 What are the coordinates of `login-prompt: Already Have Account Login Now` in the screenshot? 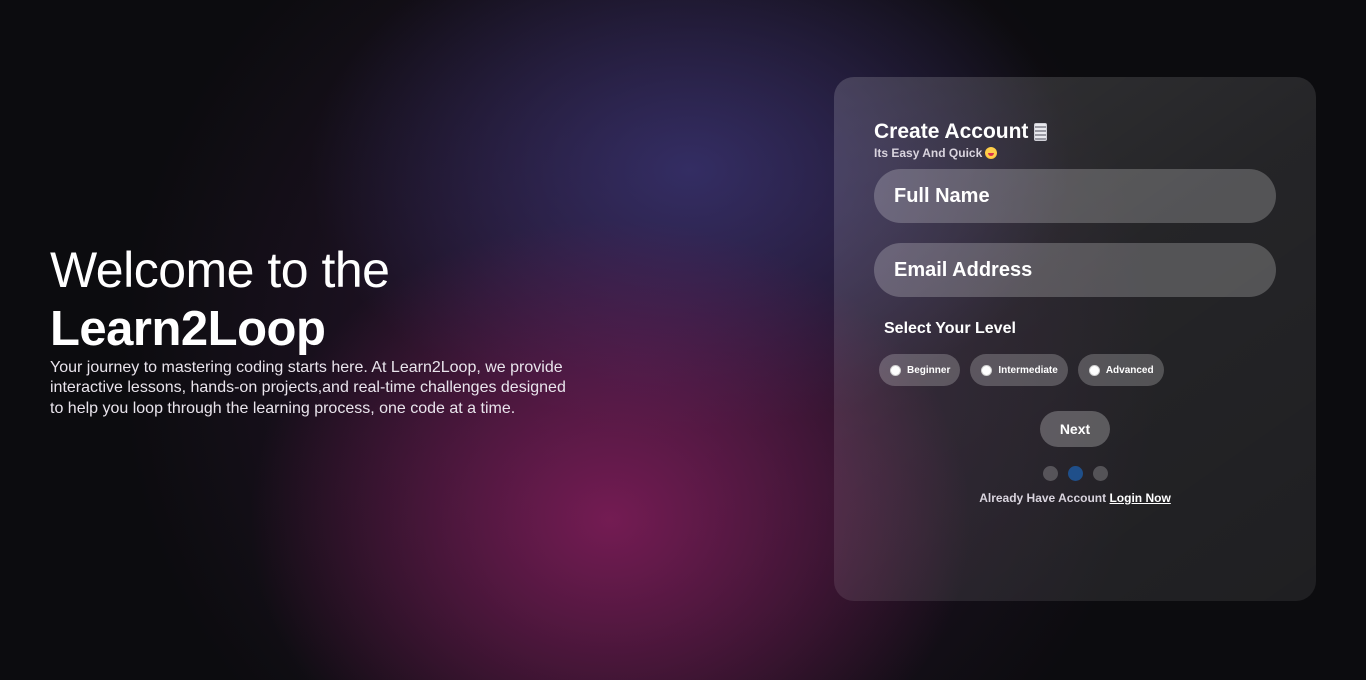 It's located at (1075, 498).